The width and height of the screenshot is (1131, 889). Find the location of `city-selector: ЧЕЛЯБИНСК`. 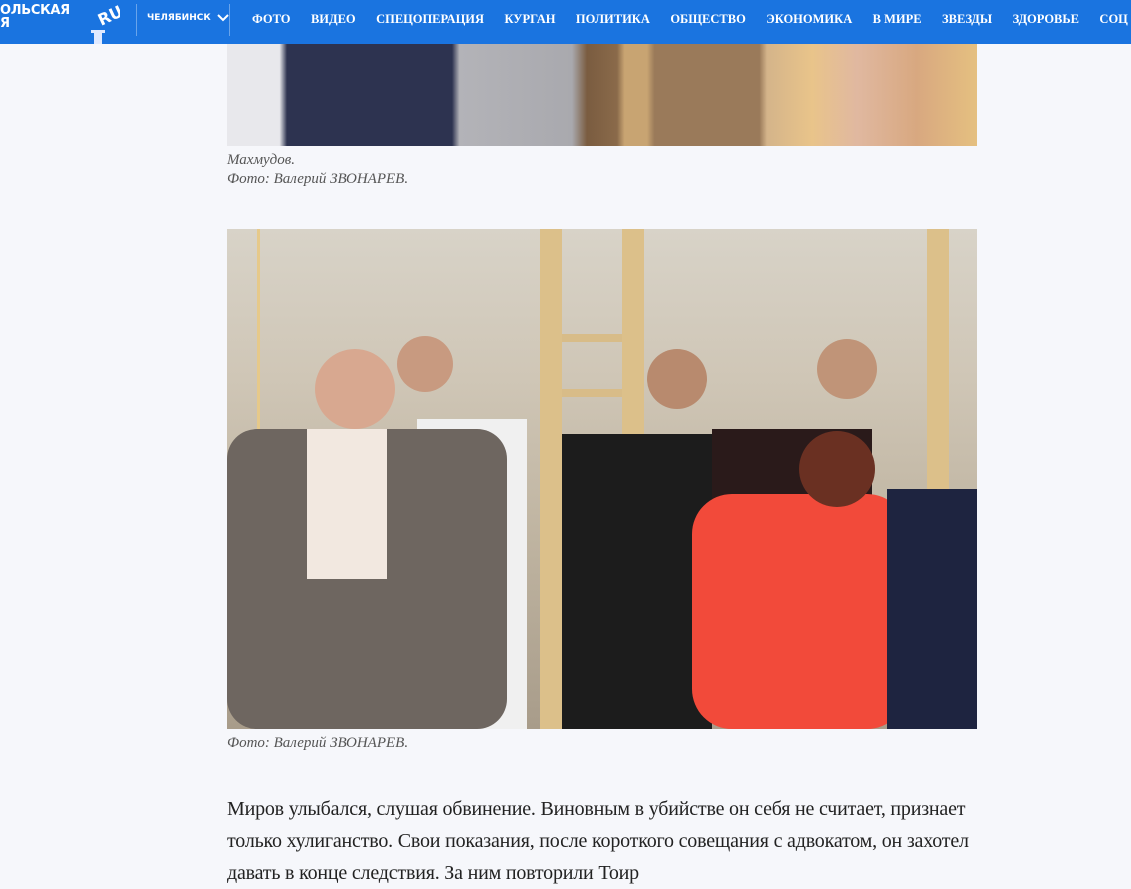

city-selector: ЧЕЛЯБИНСК is located at coordinates (188, 18).